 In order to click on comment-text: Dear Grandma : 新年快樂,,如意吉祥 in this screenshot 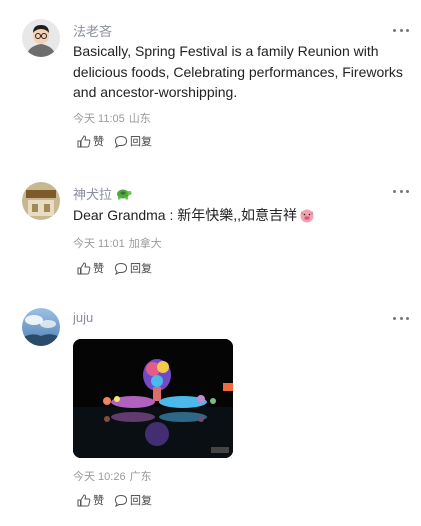, I will do `click(243, 215)`.